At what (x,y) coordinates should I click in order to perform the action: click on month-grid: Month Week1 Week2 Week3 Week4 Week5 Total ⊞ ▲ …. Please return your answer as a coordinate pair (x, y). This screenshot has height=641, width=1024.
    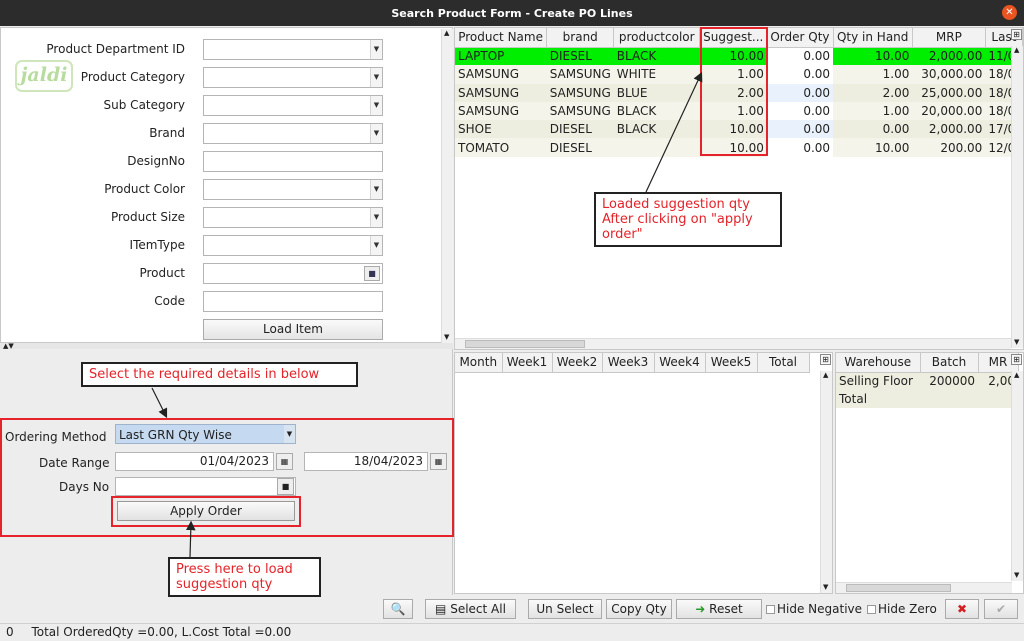
    Looking at the image, I should click on (643, 473).